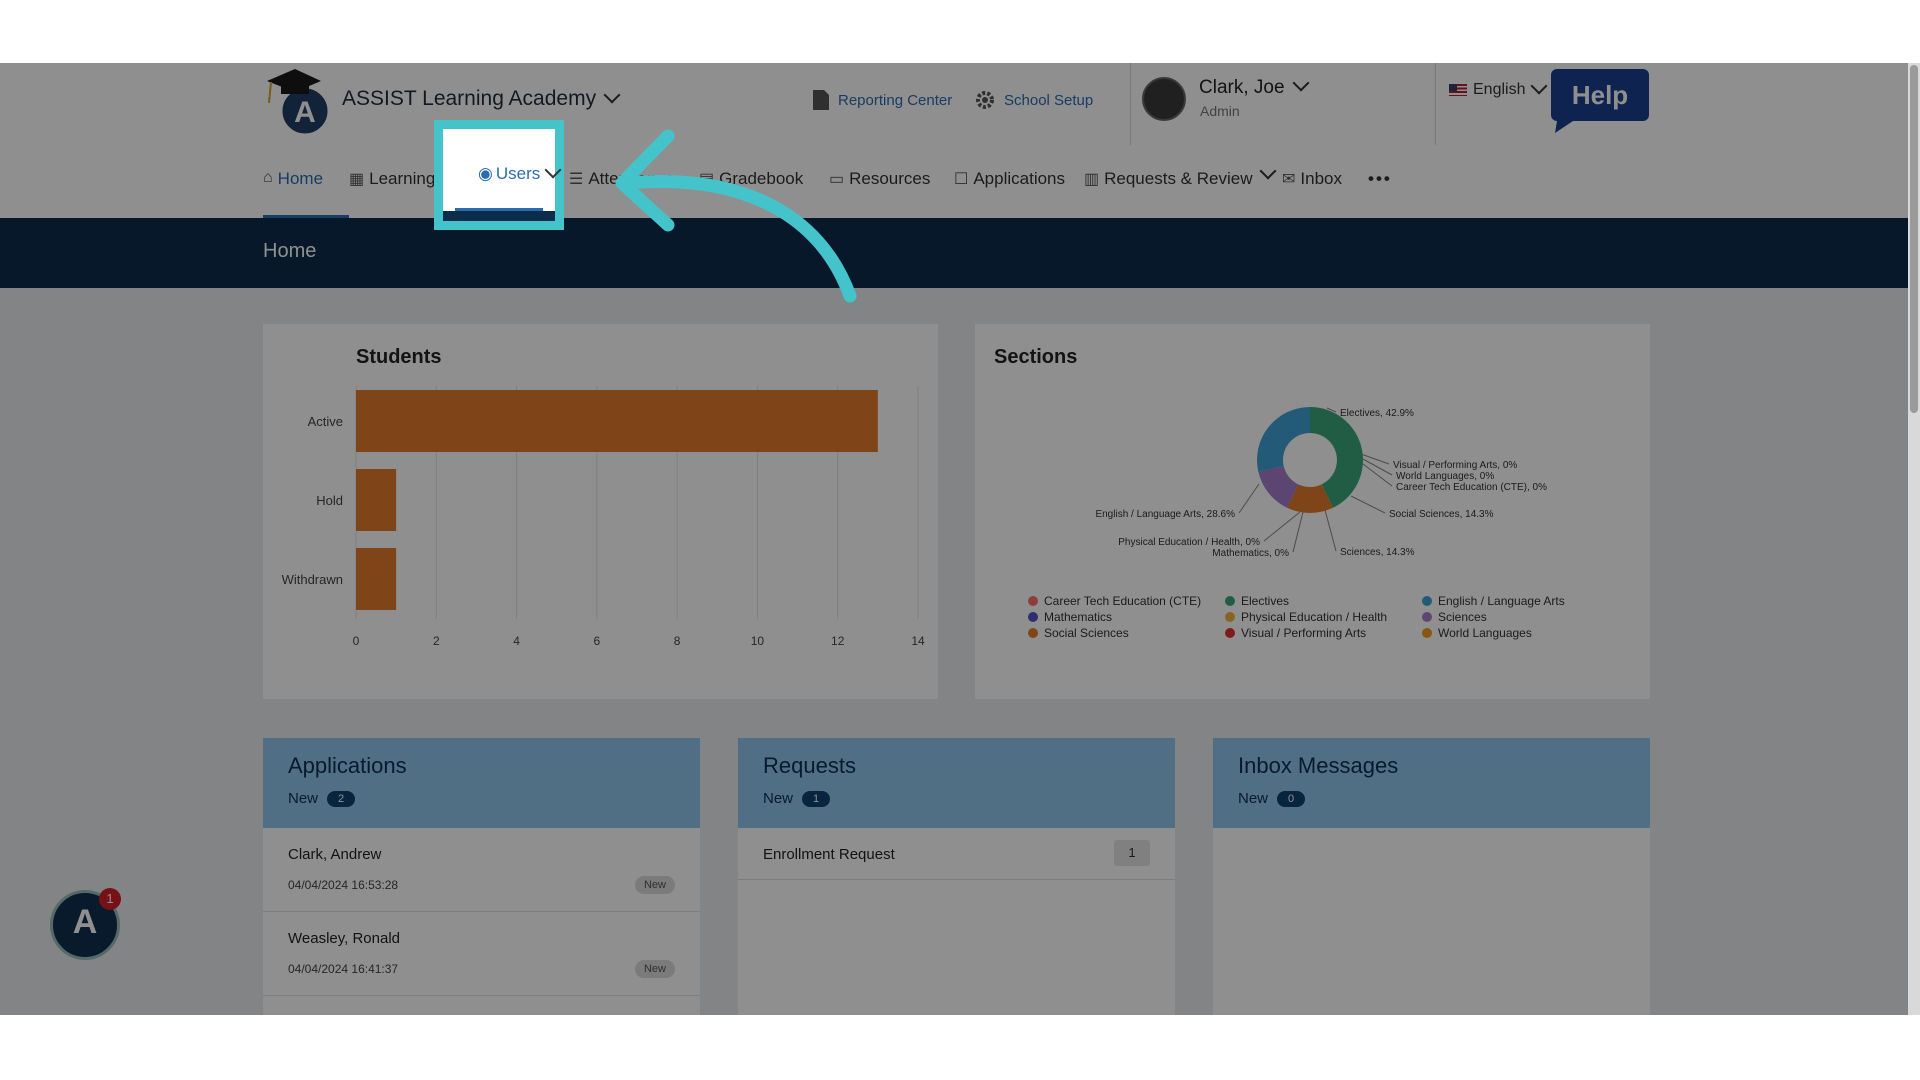 This screenshot has height=1080, width=1920. What do you see at coordinates (736, 216) in the screenshot?
I see `tutorial-arrow-icon` at bounding box center [736, 216].